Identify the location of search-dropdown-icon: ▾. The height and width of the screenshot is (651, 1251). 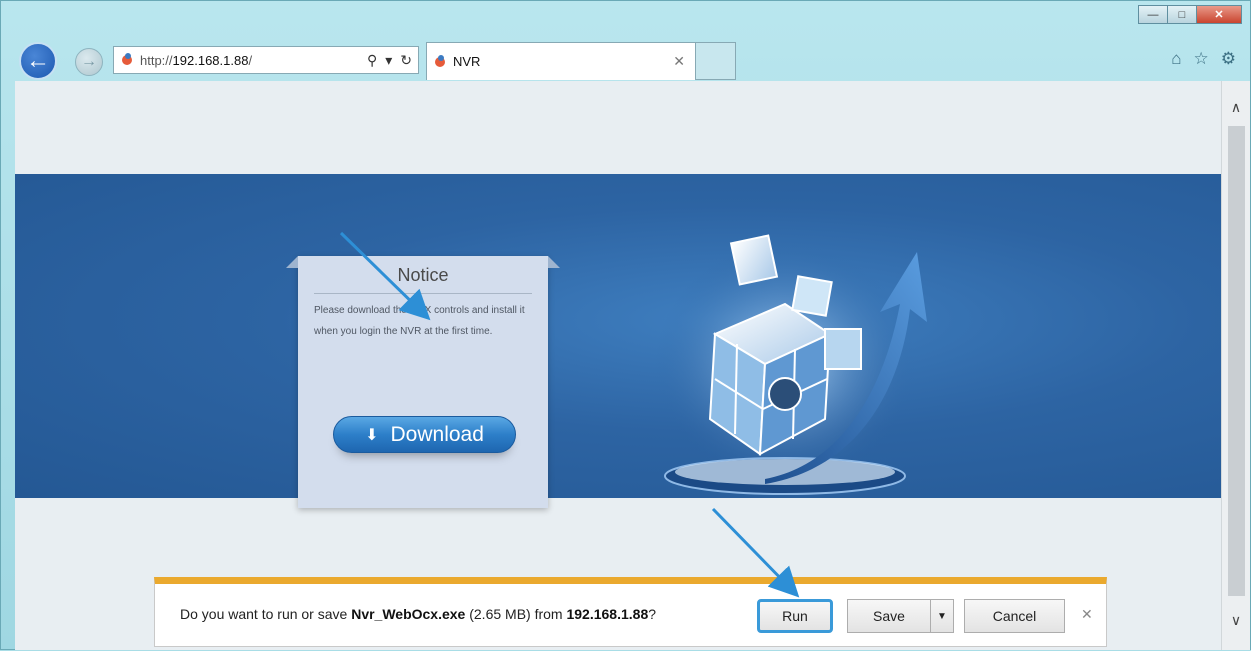
(388, 60).